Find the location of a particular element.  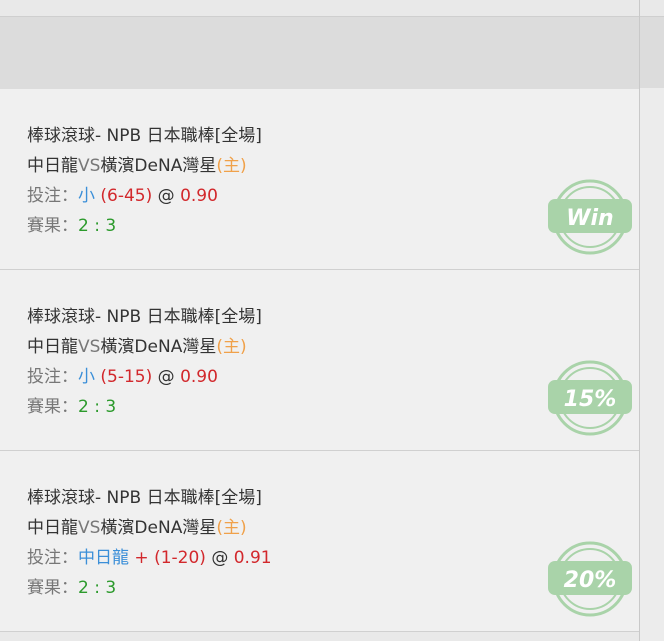

percent-stamp: 15% is located at coordinates (590, 398).